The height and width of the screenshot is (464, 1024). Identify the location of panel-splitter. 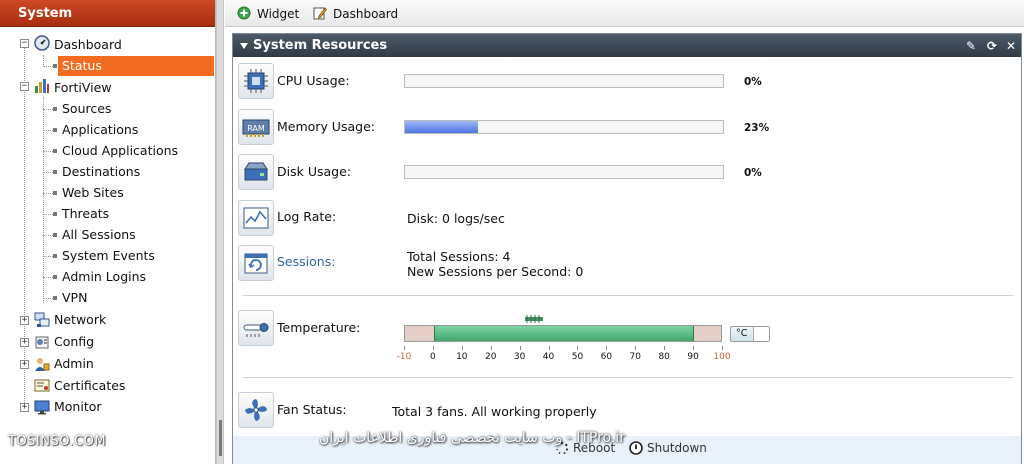
(220, 232).